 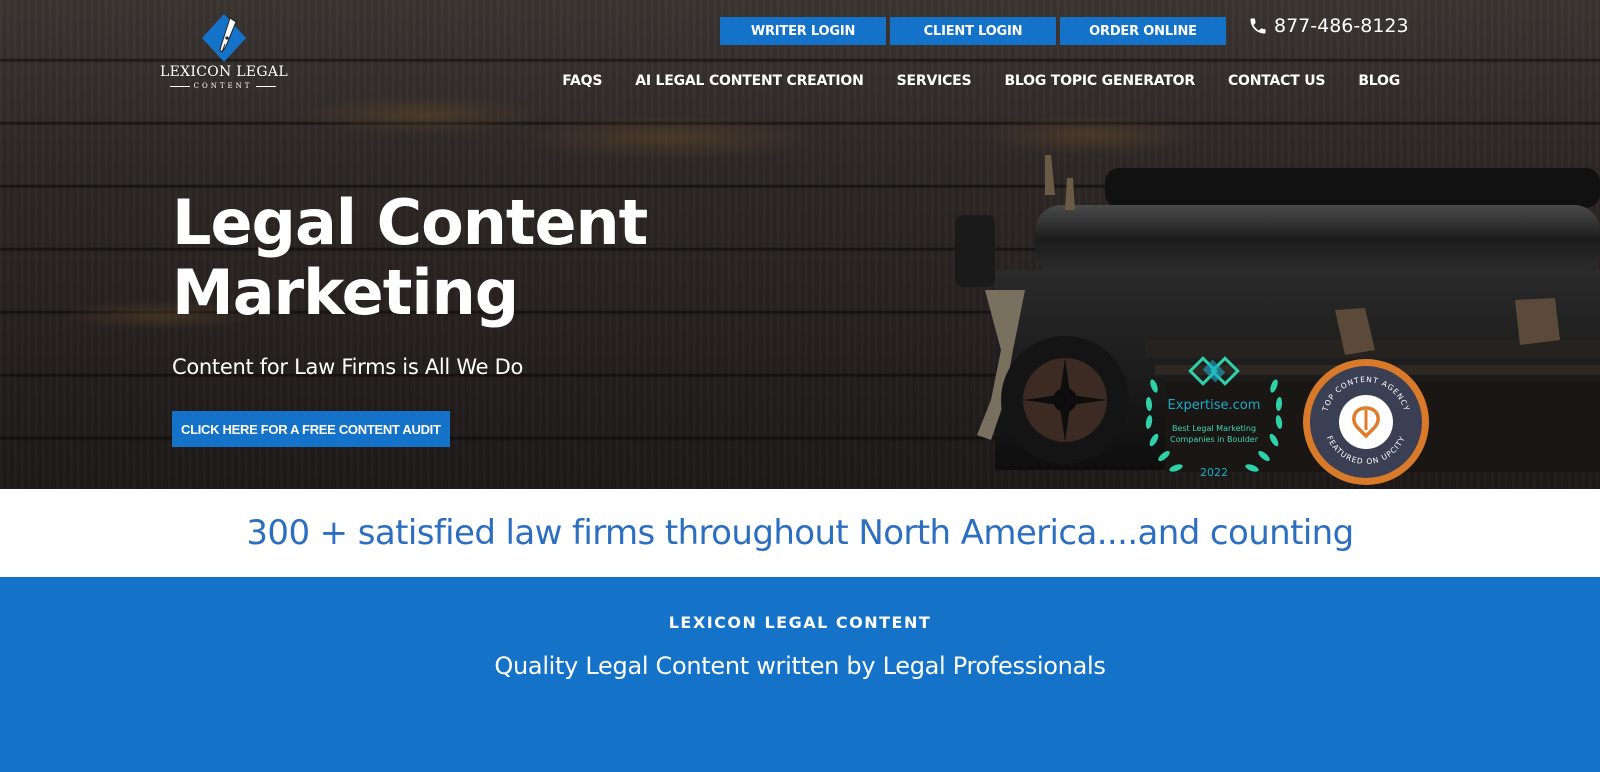 I want to click on pen-nib-icon, so click(x=224, y=38).